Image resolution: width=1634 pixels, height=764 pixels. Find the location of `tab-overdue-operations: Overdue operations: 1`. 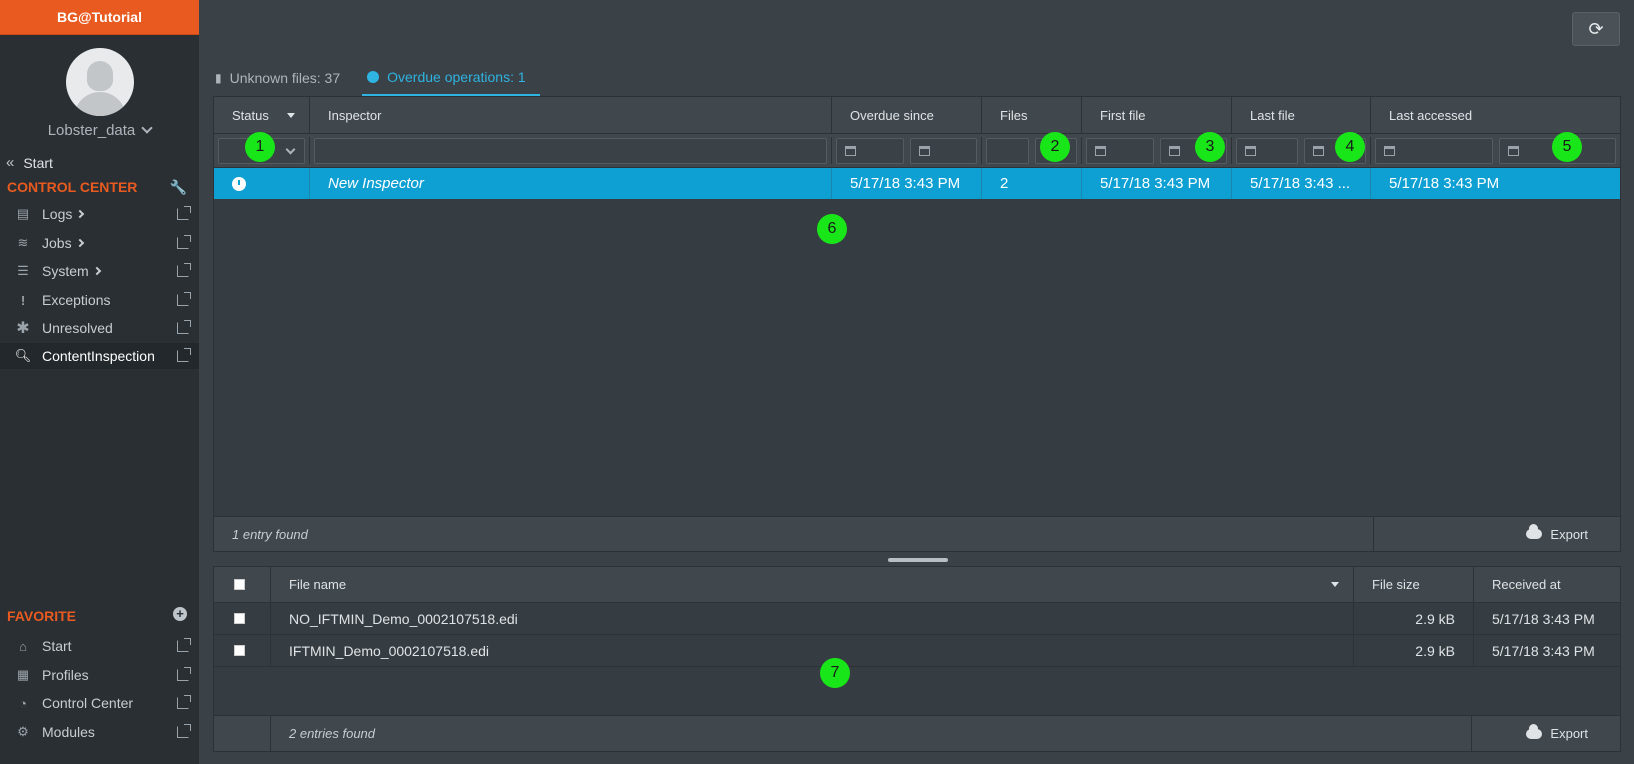

tab-overdue-operations: Overdue operations: 1 is located at coordinates (451, 78).